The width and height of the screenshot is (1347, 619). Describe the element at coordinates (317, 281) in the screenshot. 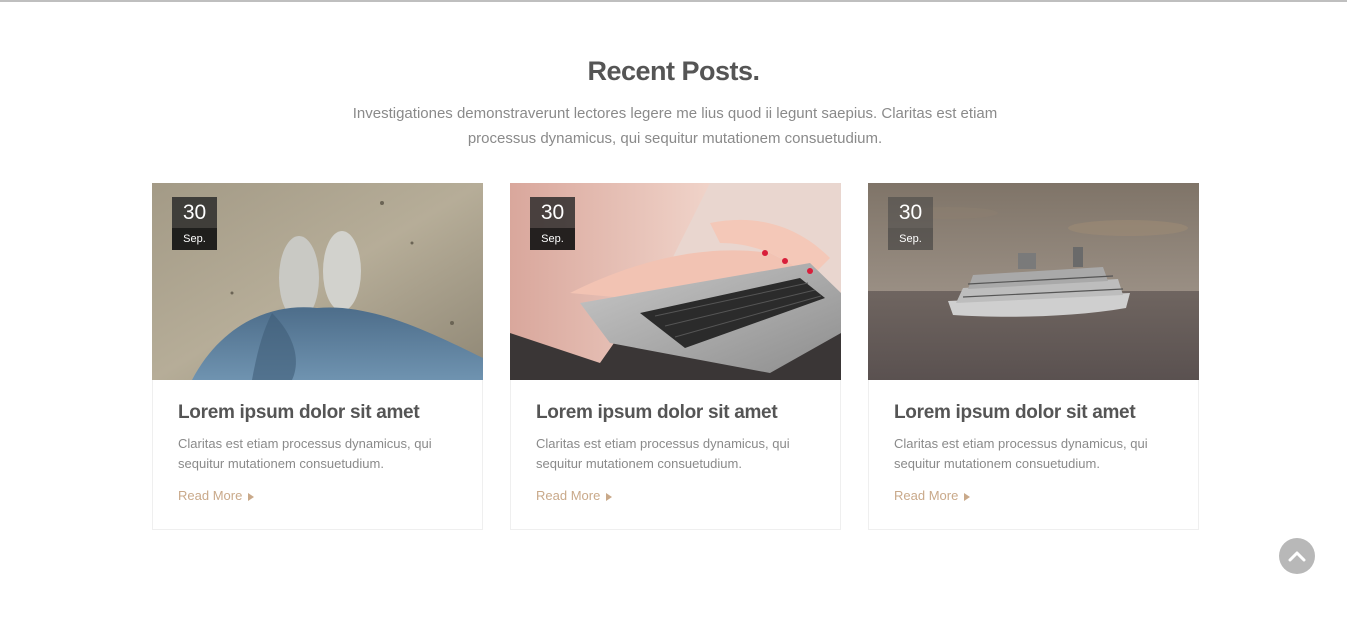

I see `post-image-sneakers: 30 Sep.` at that location.